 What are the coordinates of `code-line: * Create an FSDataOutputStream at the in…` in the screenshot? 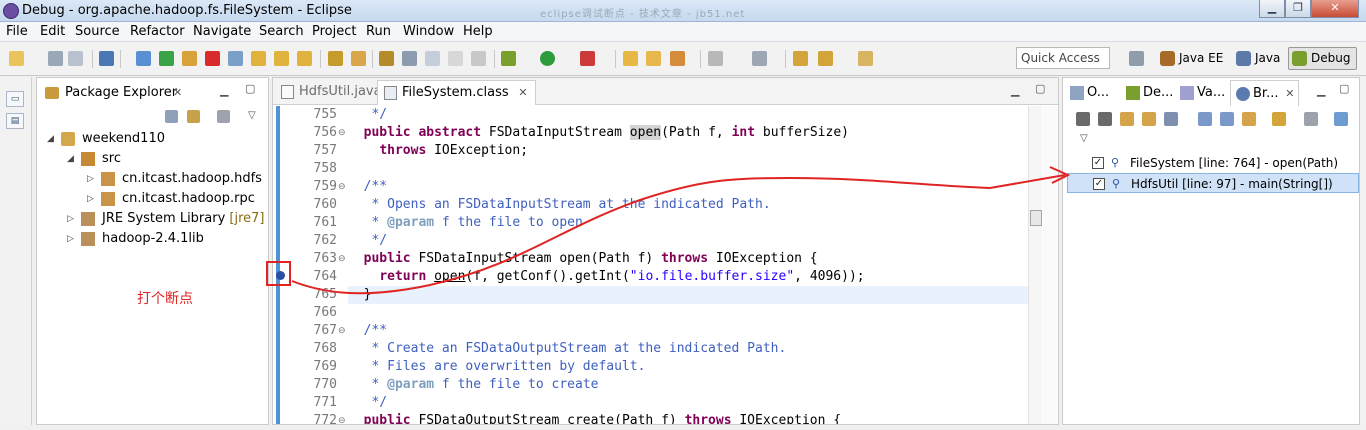 It's located at (567, 349).